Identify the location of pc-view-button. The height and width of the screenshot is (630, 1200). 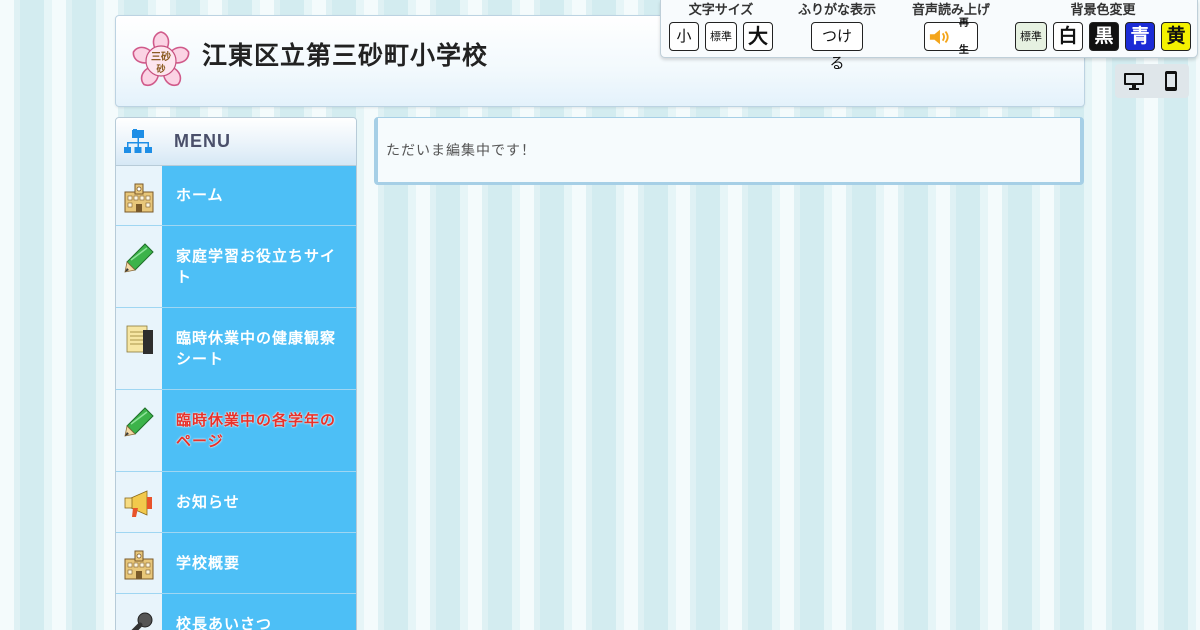
(1133, 81).